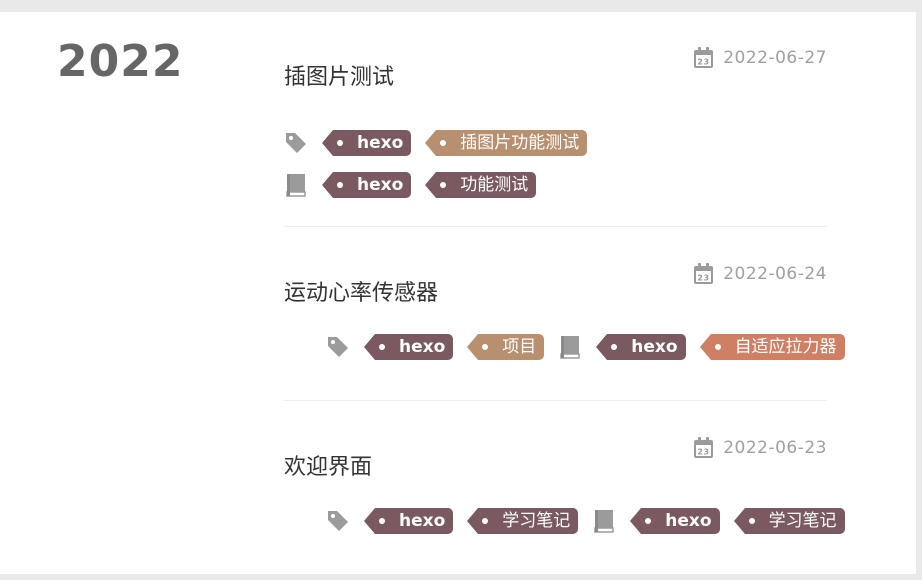 The height and width of the screenshot is (580, 922). What do you see at coordinates (775, 58) in the screenshot?
I see `post-date-text: 2022-06-27` at bounding box center [775, 58].